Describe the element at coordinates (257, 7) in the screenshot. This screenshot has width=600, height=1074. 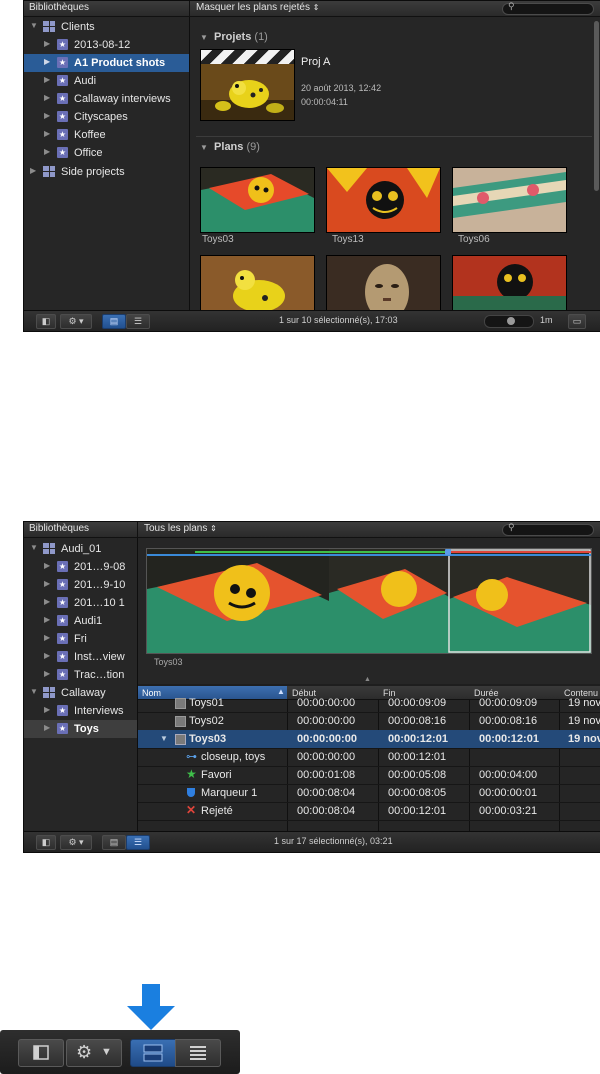
I see `clip-filter-popup: Masquer les plans rejetés ⇕` at that location.